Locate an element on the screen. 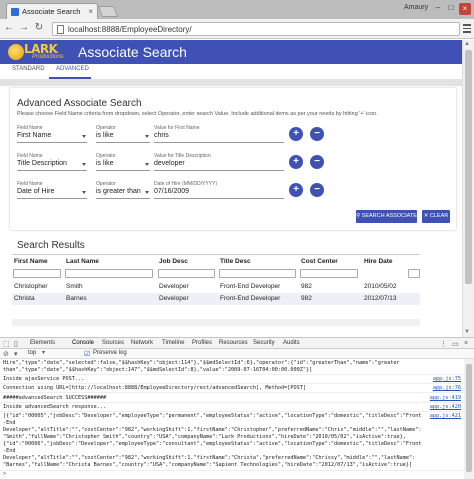  browser-tab-title: Associate Search is located at coordinates (51, 11).